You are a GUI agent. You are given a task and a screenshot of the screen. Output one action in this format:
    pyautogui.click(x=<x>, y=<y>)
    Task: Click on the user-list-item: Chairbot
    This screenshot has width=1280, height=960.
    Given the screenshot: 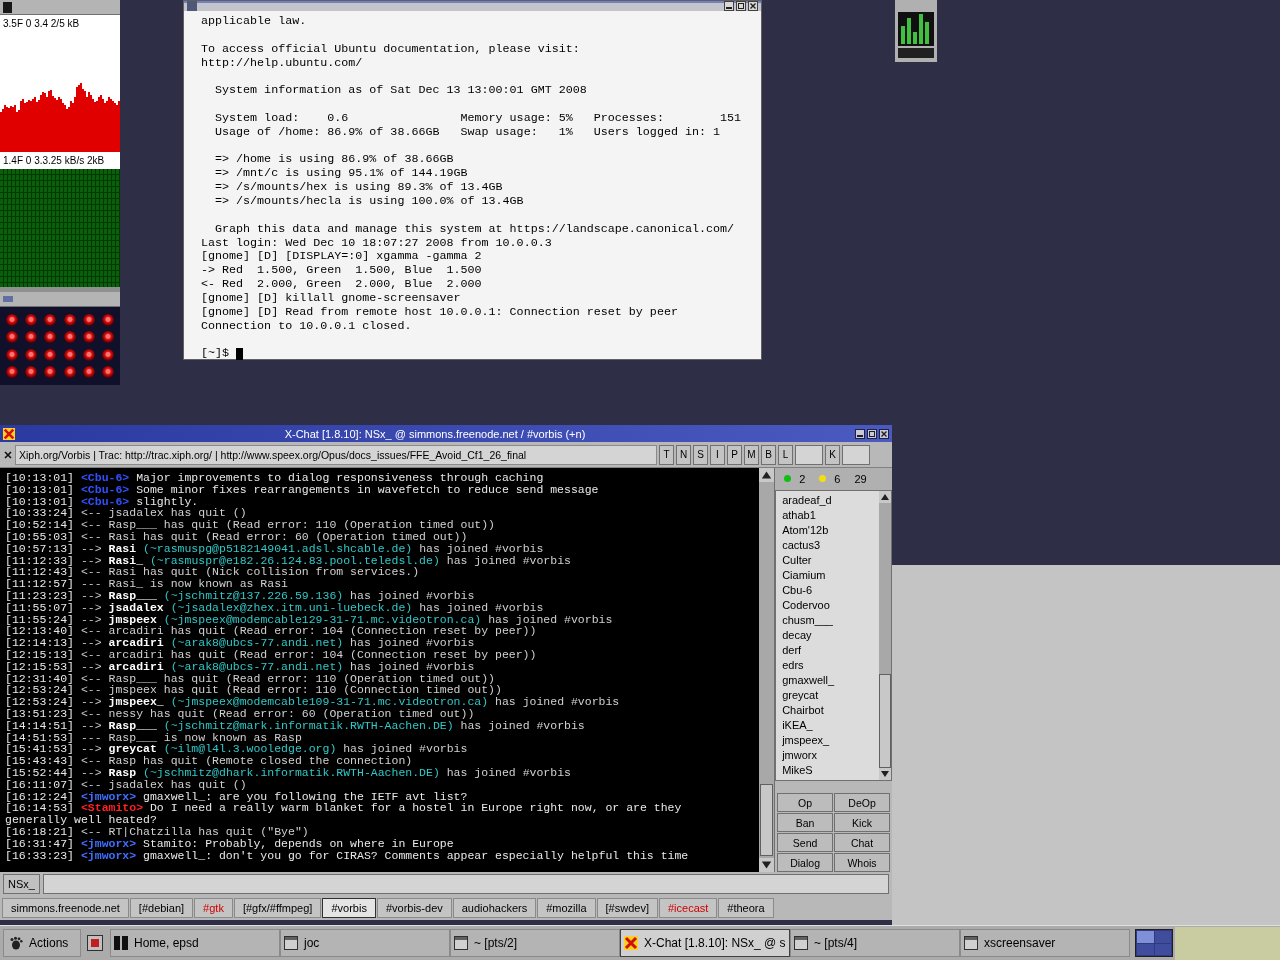 What is the action you would take?
    pyautogui.click(x=827, y=710)
    